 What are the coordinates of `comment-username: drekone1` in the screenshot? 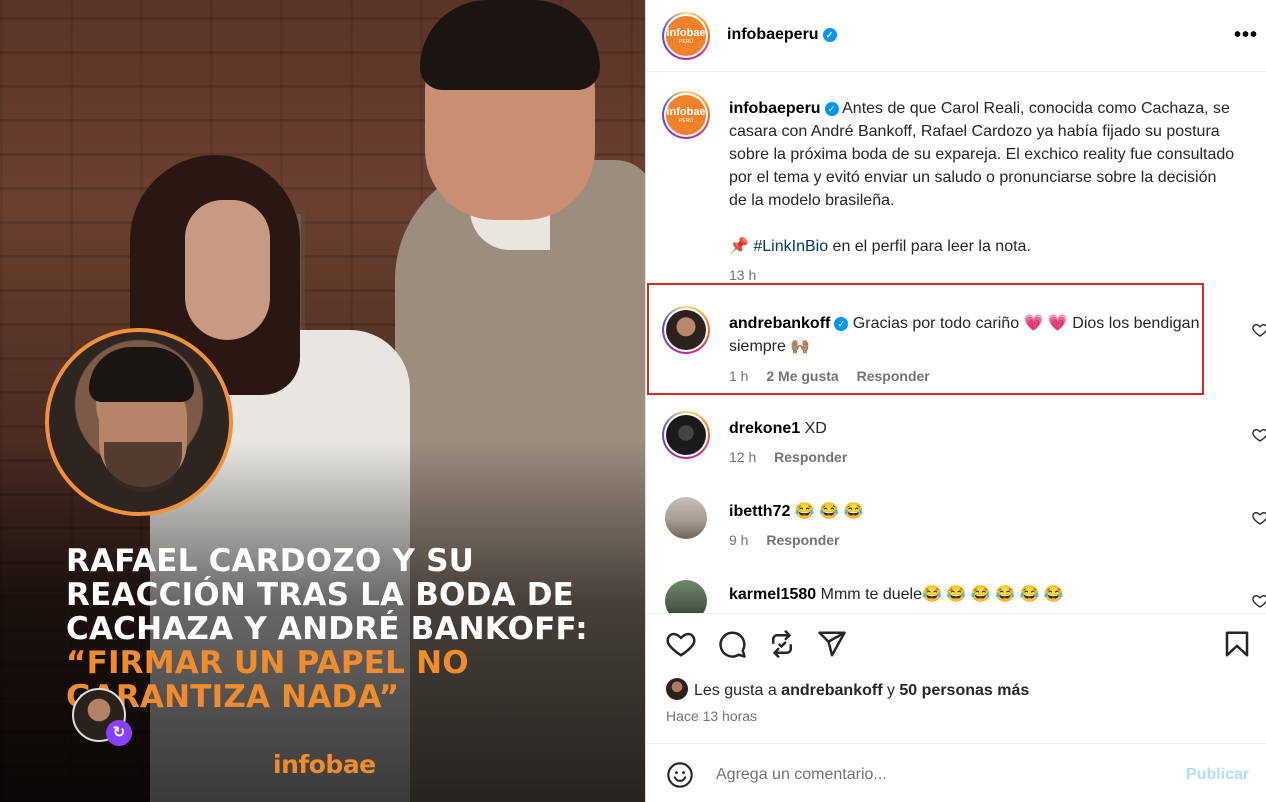 It's located at (764, 428).